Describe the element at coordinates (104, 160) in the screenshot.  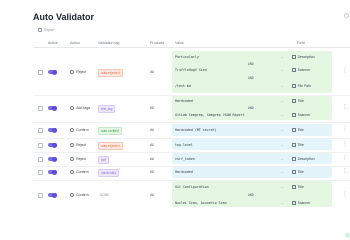
I see `validation-tag-badge: csrf` at that location.